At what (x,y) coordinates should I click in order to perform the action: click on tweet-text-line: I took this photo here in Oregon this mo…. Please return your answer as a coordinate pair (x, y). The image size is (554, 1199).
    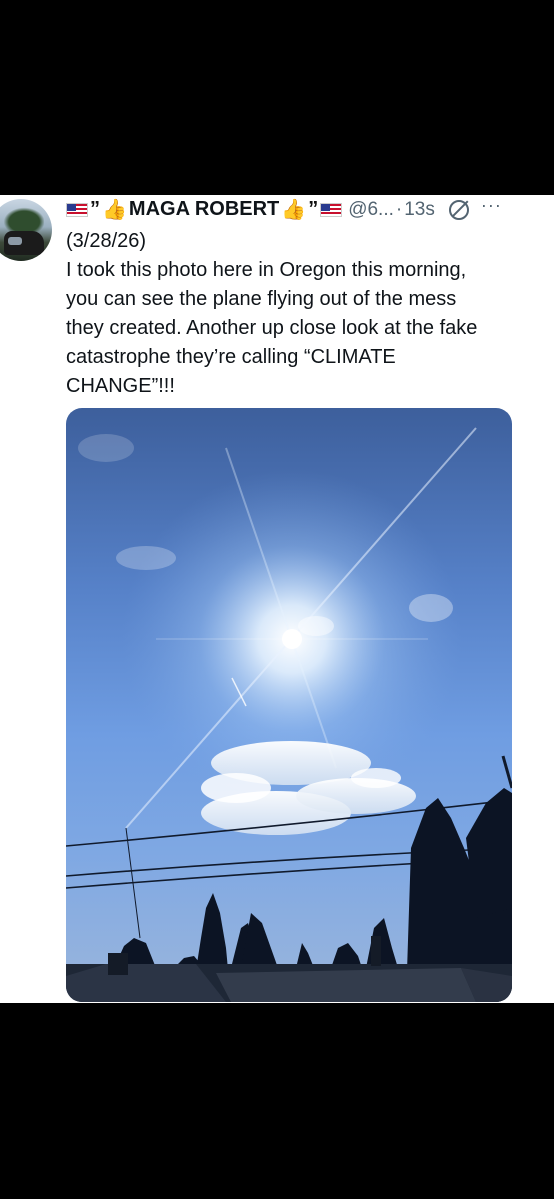
    Looking at the image, I should click on (266, 270).